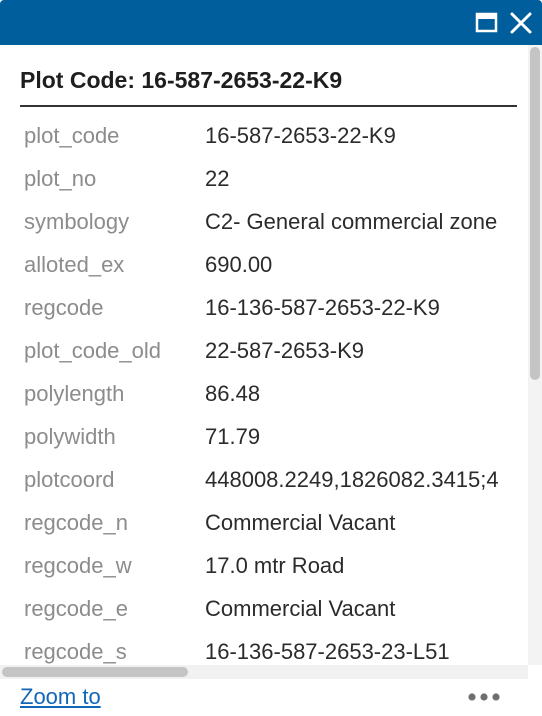 The height and width of the screenshot is (716, 542). What do you see at coordinates (535, 213) in the screenshot?
I see `vertical-scrollbar-thumb` at bounding box center [535, 213].